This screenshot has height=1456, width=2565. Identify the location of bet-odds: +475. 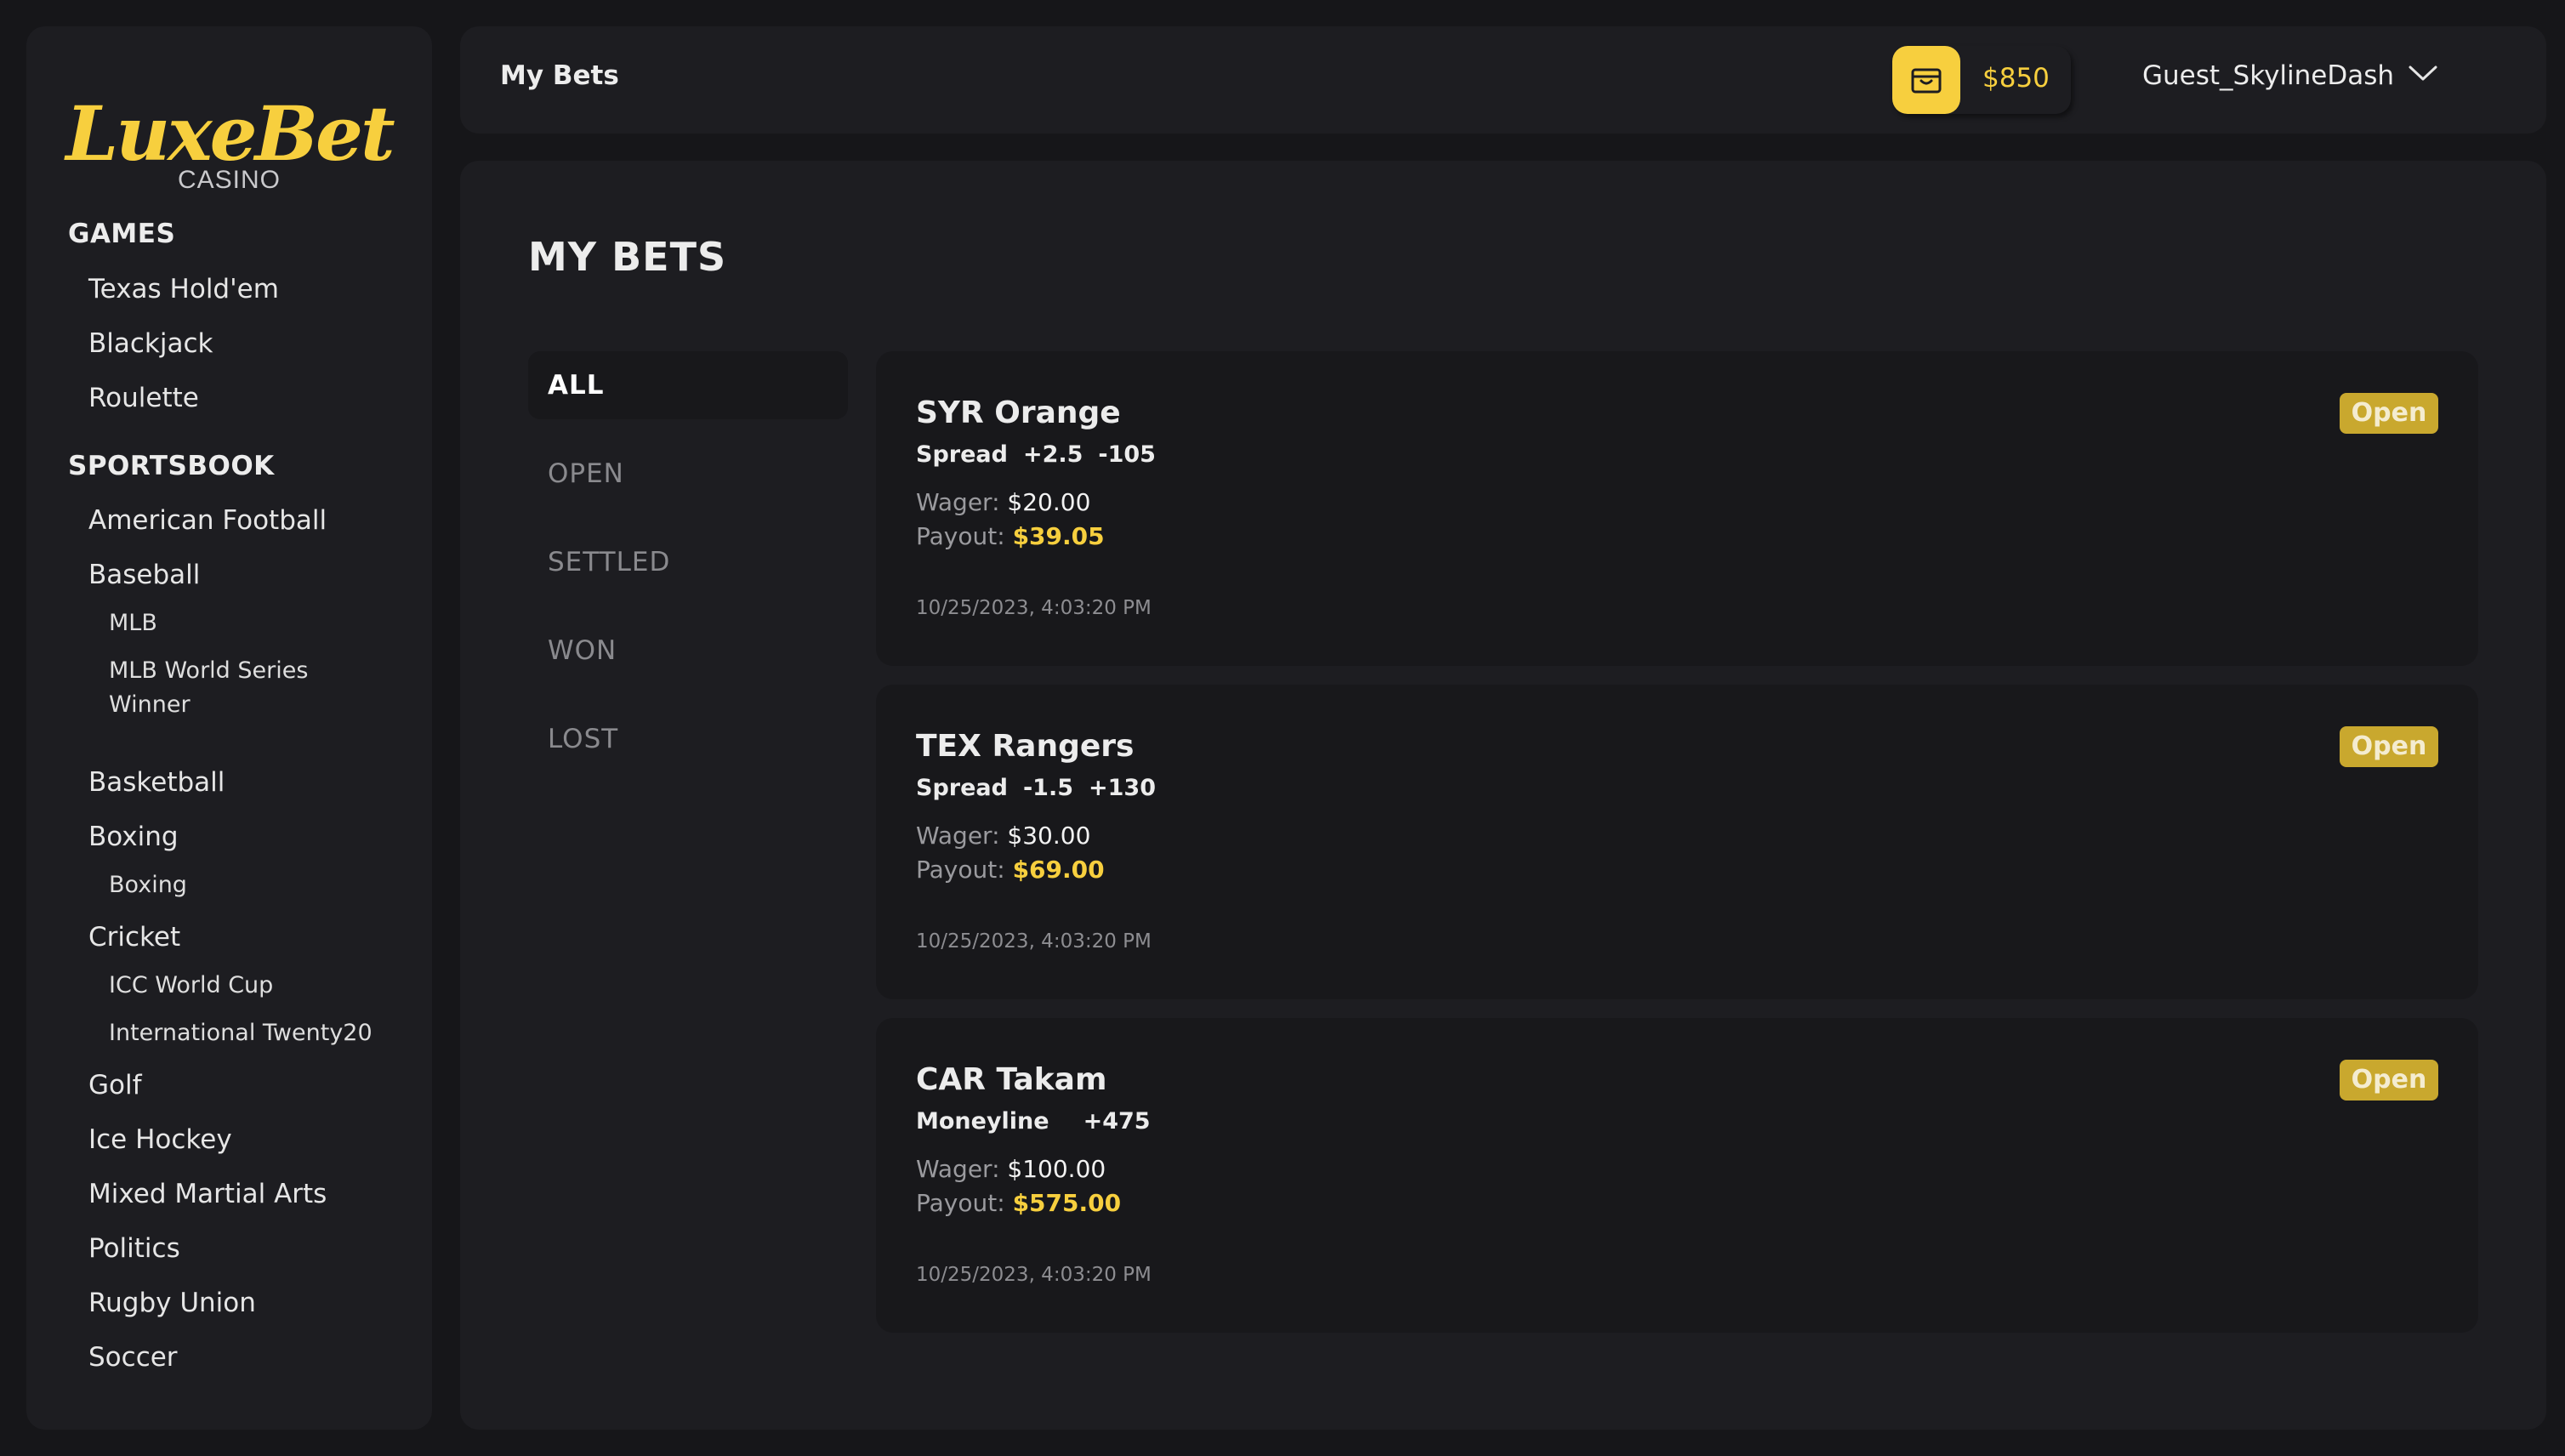
(1117, 1121).